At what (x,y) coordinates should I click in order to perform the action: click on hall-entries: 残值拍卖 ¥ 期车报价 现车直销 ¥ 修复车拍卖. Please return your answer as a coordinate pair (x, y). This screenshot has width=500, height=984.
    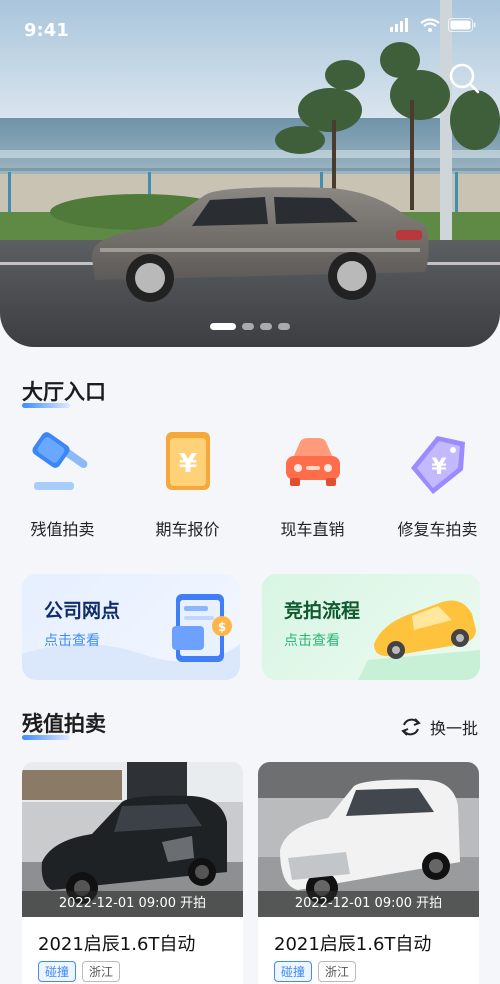
    Looking at the image, I should click on (250, 484).